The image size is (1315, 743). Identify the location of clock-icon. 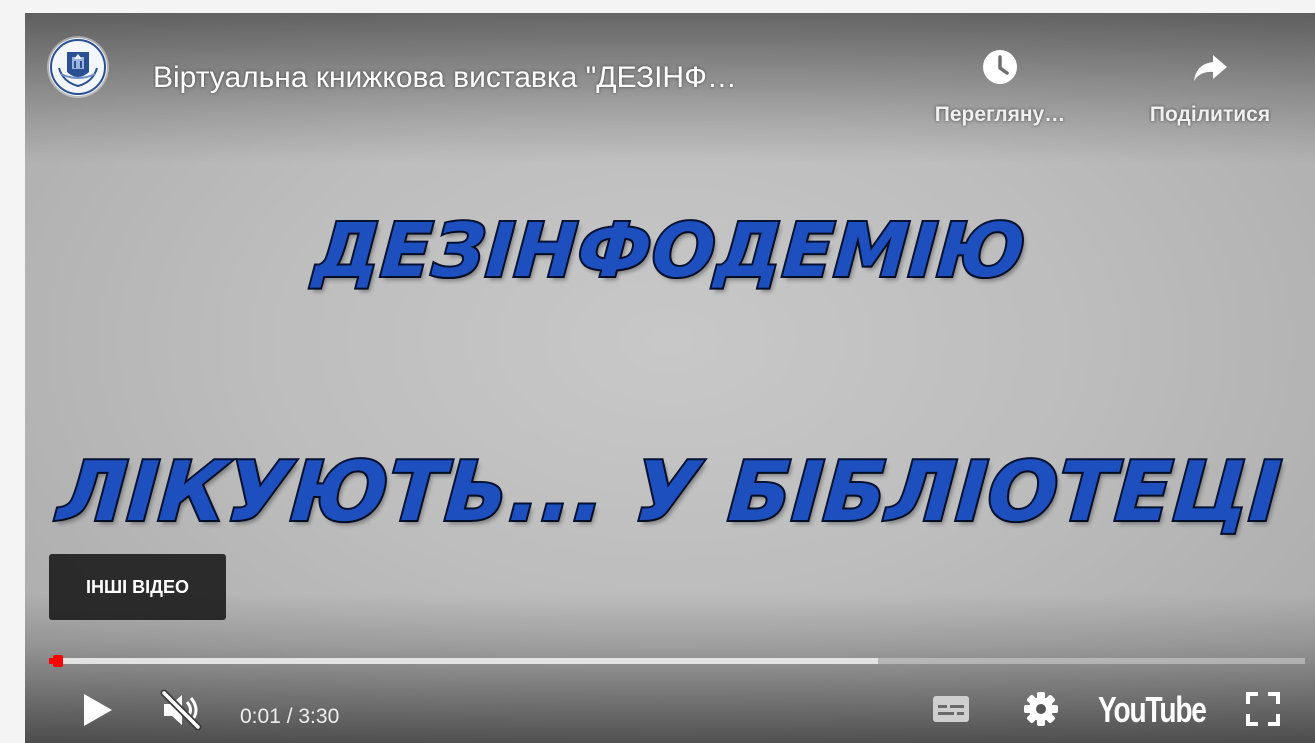
(1000, 67).